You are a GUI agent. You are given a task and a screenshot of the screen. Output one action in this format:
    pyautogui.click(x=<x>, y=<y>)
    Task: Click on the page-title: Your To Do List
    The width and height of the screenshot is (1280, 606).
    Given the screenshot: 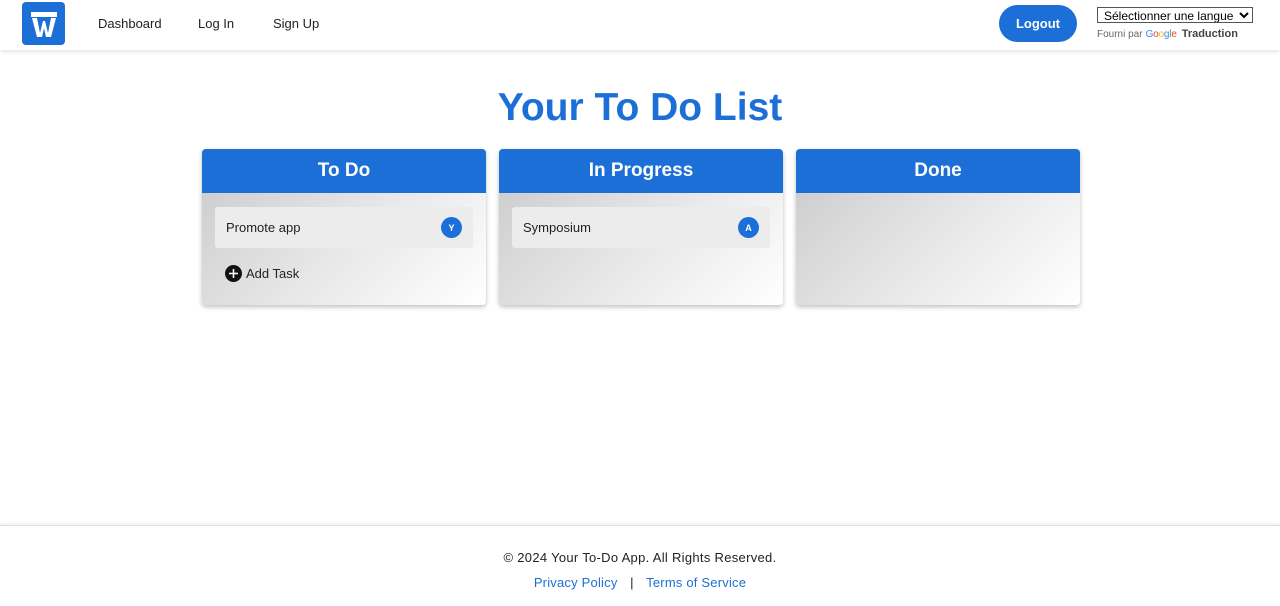 What is the action you would take?
    pyautogui.click(x=640, y=107)
    